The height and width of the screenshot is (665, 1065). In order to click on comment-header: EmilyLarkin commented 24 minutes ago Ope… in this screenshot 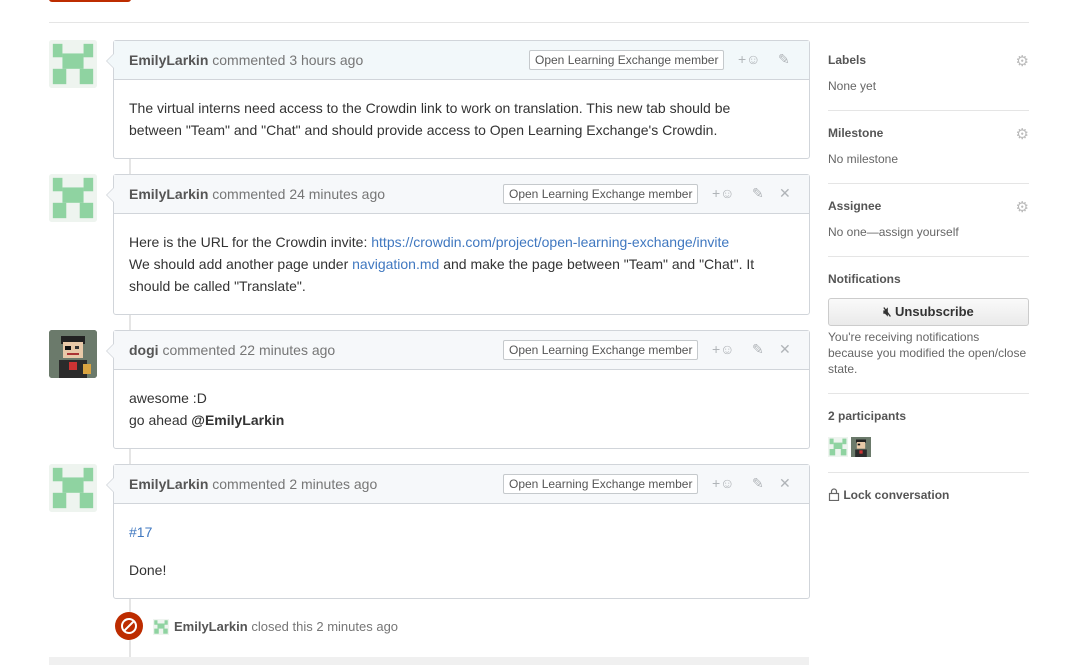, I will do `click(461, 194)`.